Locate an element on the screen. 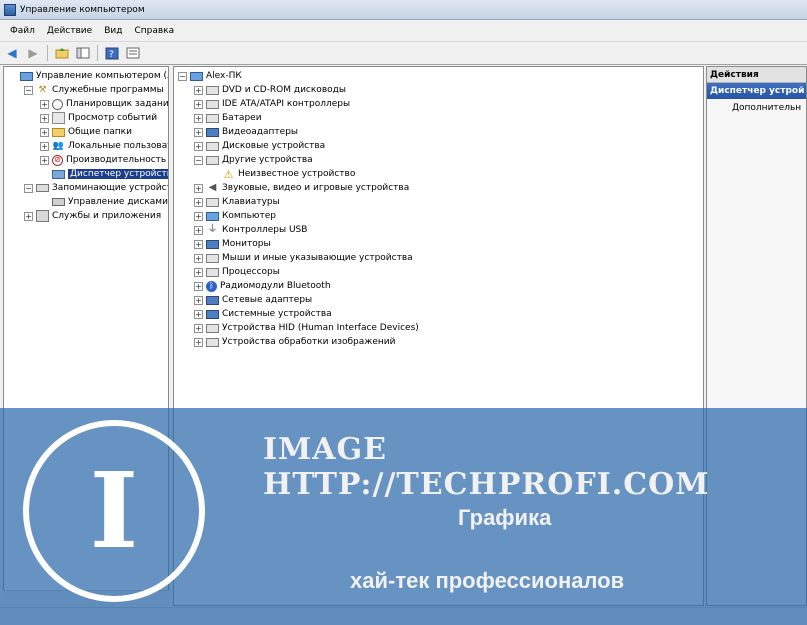  console-tree-item: + Планировщик заданий is located at coordinates (86, 104).